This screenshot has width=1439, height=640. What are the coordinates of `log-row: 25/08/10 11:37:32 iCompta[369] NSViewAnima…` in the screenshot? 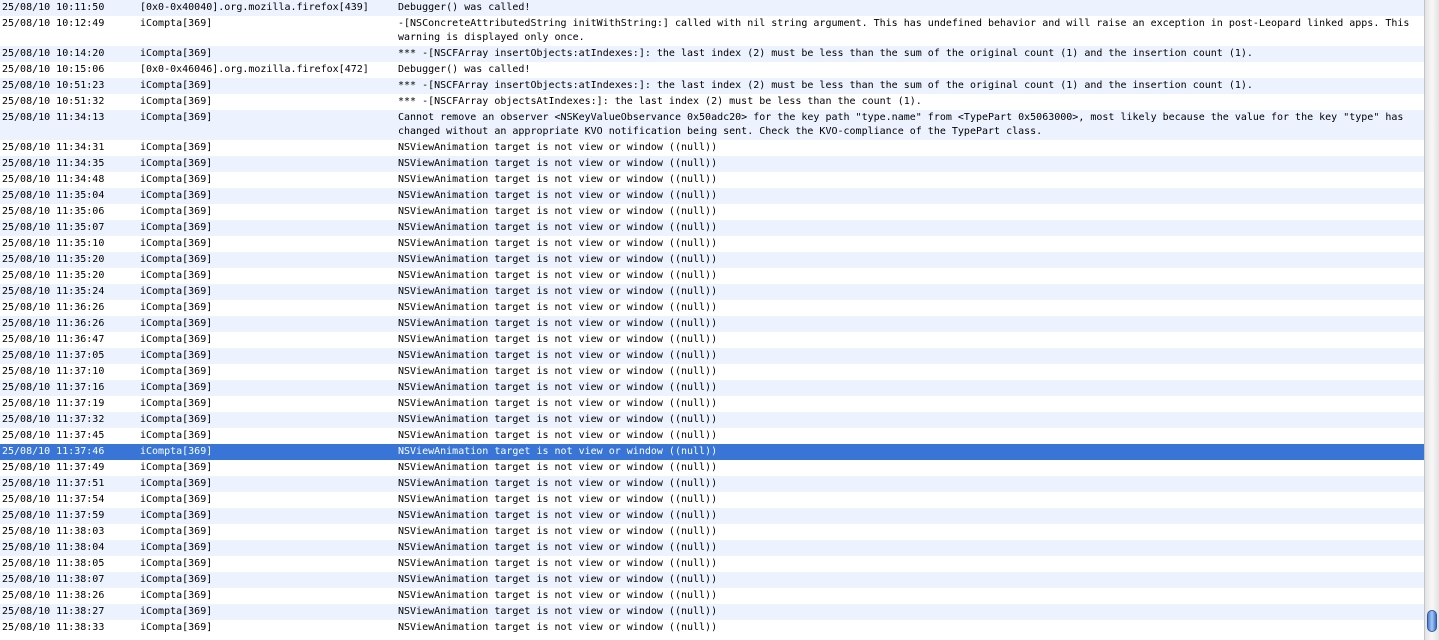 It's located at (712, 420).